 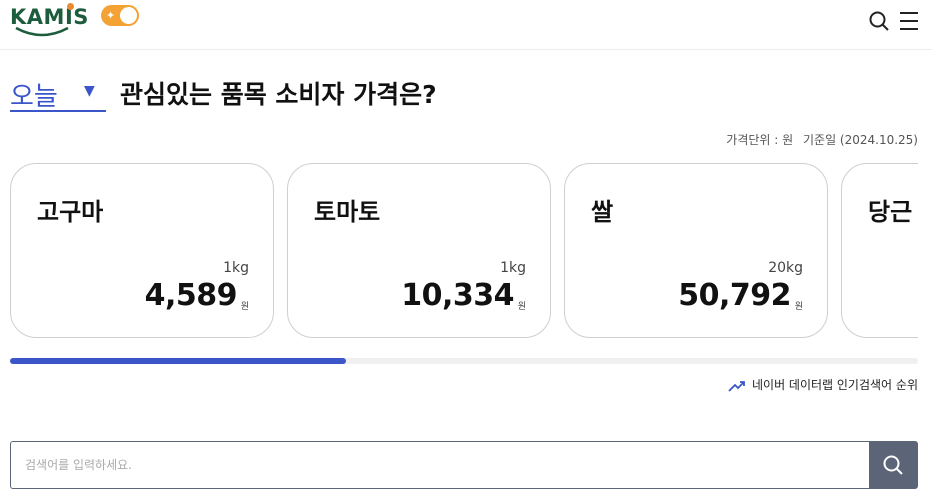 I want to click on toggle-knob, so click(x=128, y=15).